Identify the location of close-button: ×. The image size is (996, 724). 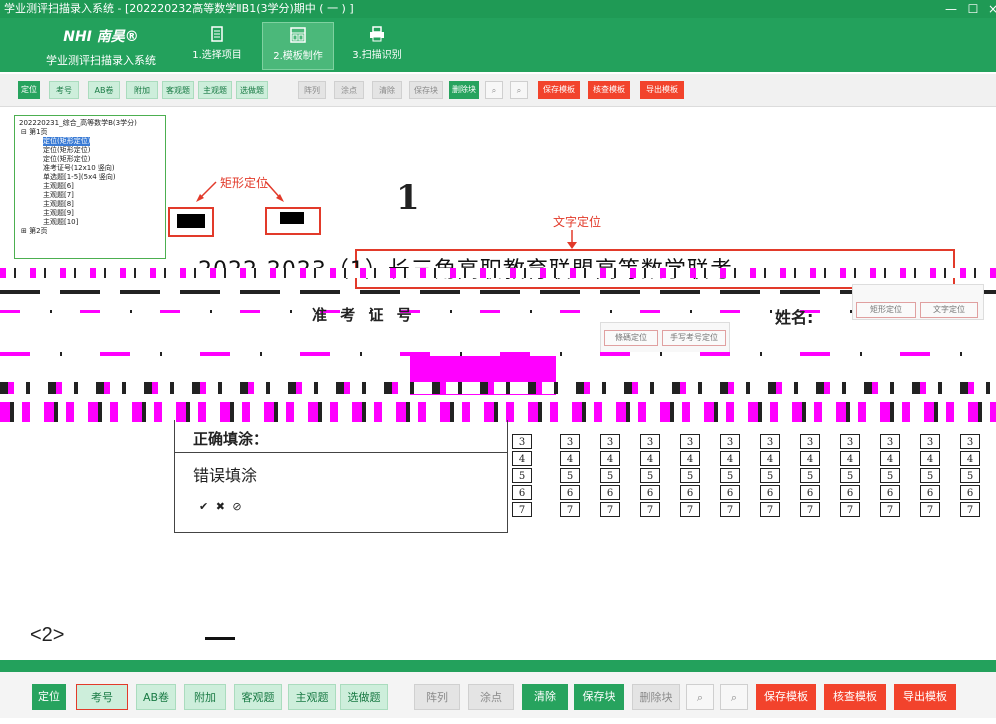
(989, 9).